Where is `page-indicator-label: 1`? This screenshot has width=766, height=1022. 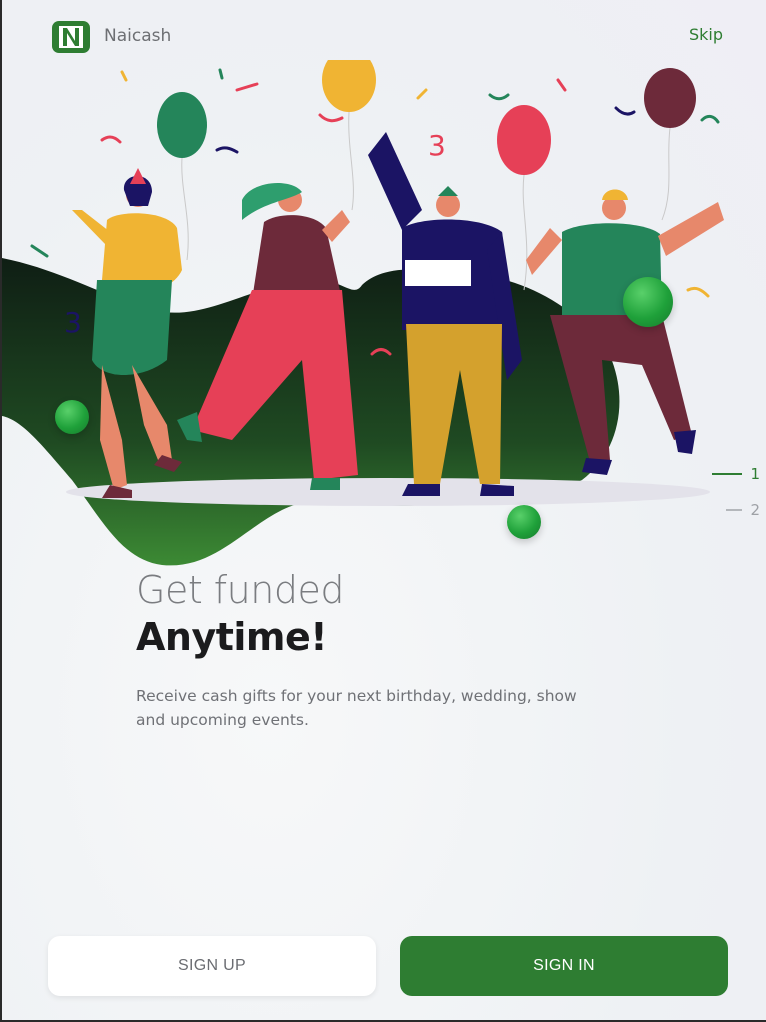 page-indicator-label: 1 is located at coordinates (755, 474).